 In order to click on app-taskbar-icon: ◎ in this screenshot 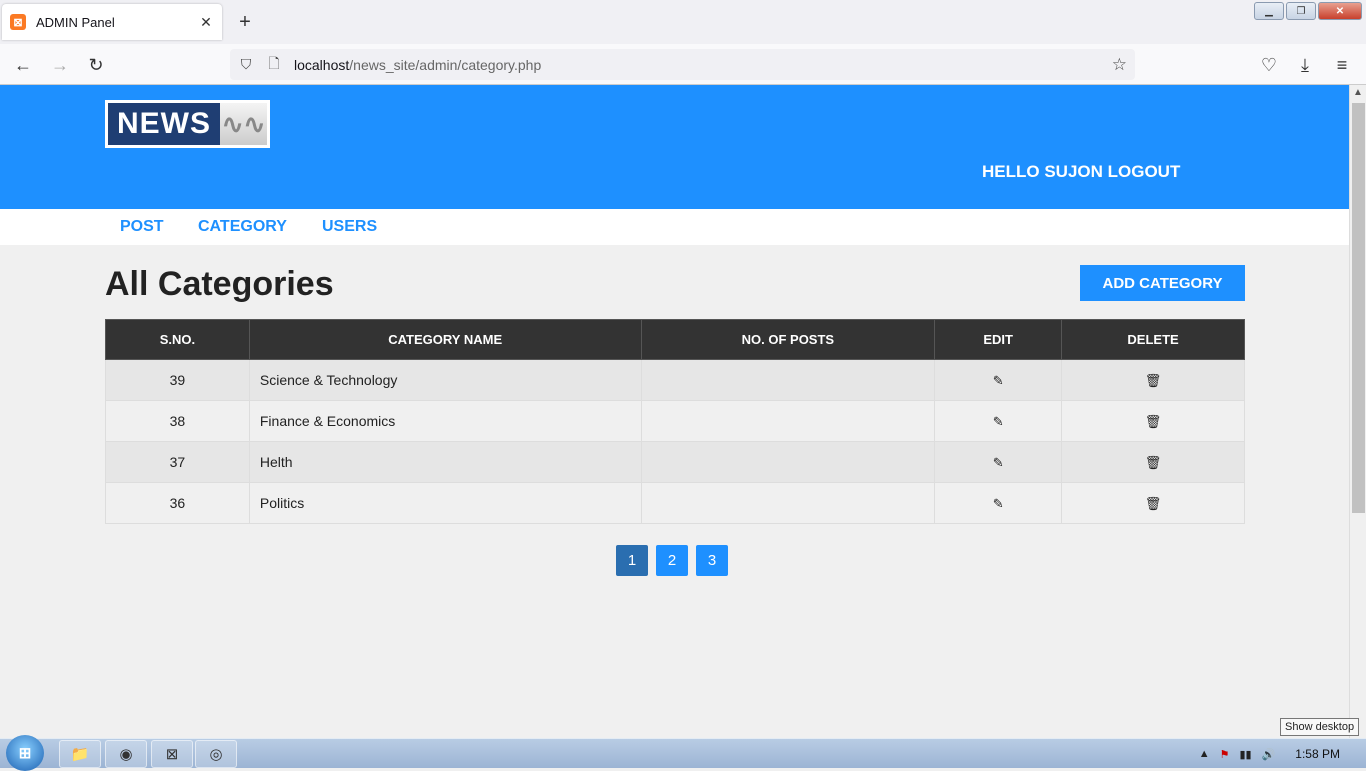, I will do `click(216, 754)`.